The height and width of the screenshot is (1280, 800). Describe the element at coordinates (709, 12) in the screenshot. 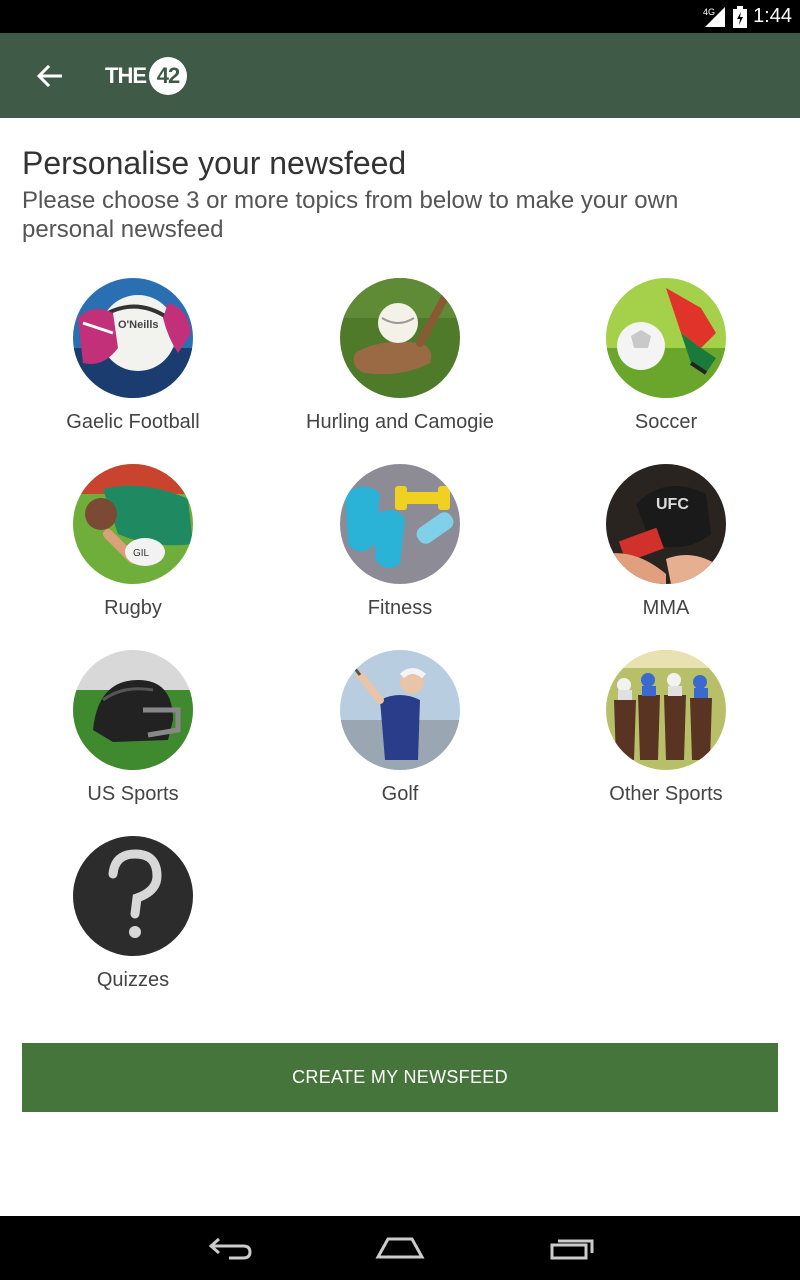

I see `network-type: 4G` at that location.